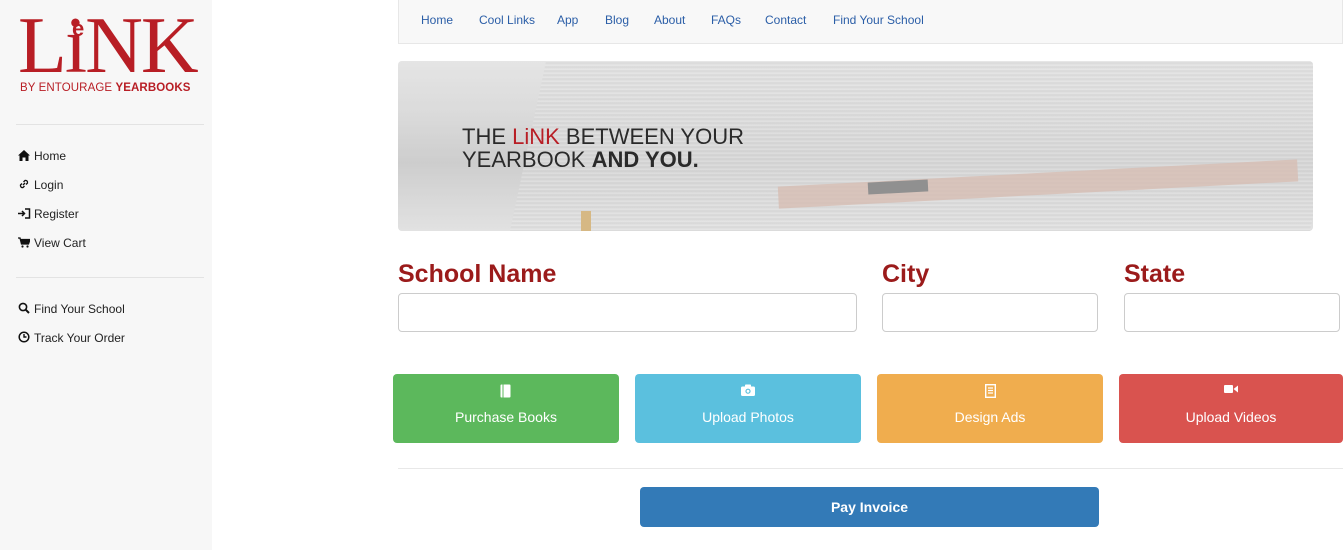 The height and width of the screenshot is (550, 1343). What do you see at coordinates (748, 391) in the screenshot?
I see `camera-icon` at bounding box center [748, 391].